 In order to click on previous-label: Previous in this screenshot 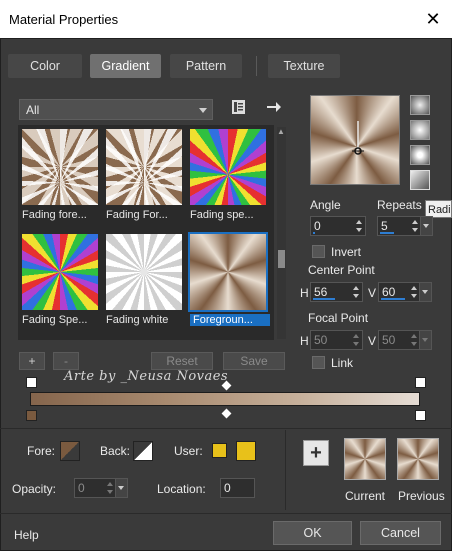, I will do `click(421, 496)`.